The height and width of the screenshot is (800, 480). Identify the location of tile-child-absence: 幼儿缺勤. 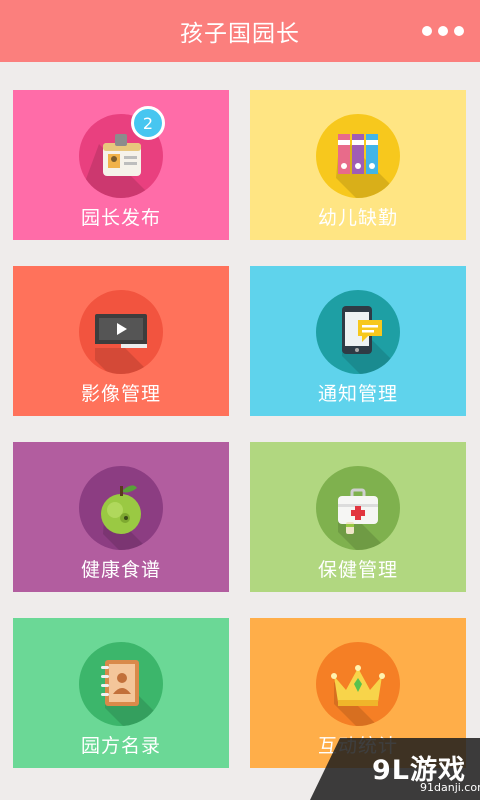
(358, 165).